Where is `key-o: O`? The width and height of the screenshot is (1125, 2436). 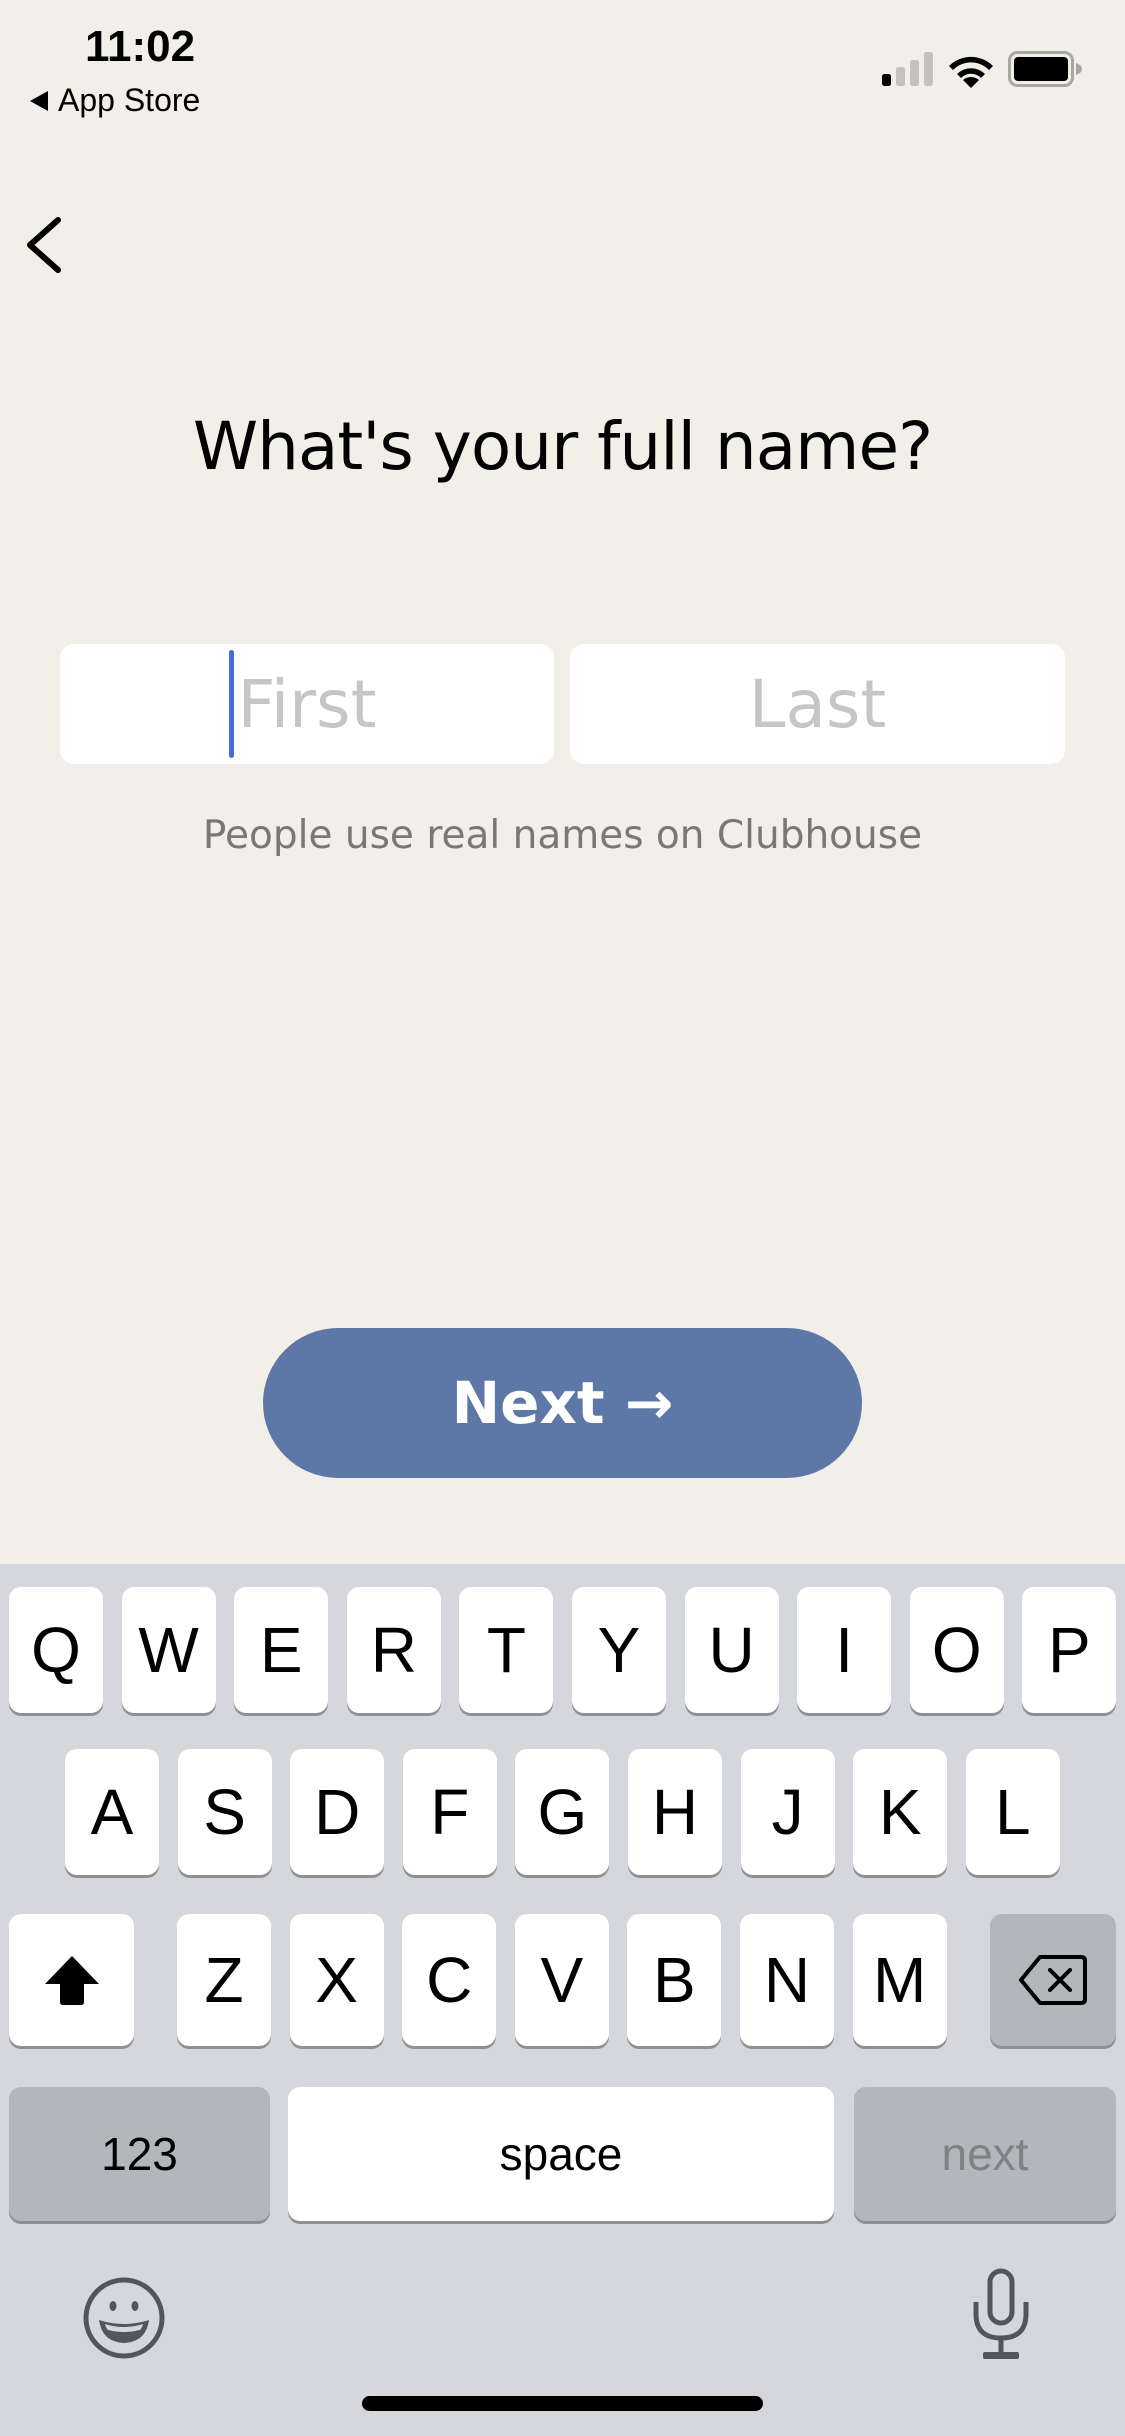
key-o: O is located at coordinates (956, 1650).